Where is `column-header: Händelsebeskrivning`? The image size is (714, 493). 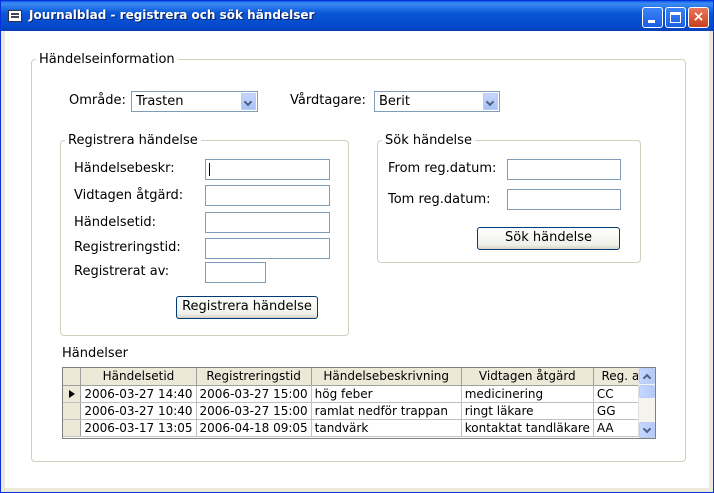
column-header: Händelsebeskrivning is located at coordinates (386, 377).